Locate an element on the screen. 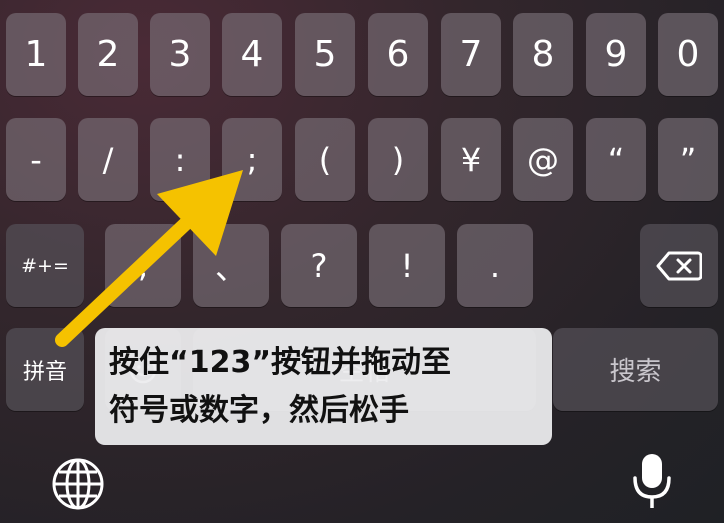  globe-icon is located at coordinates (78, 484).